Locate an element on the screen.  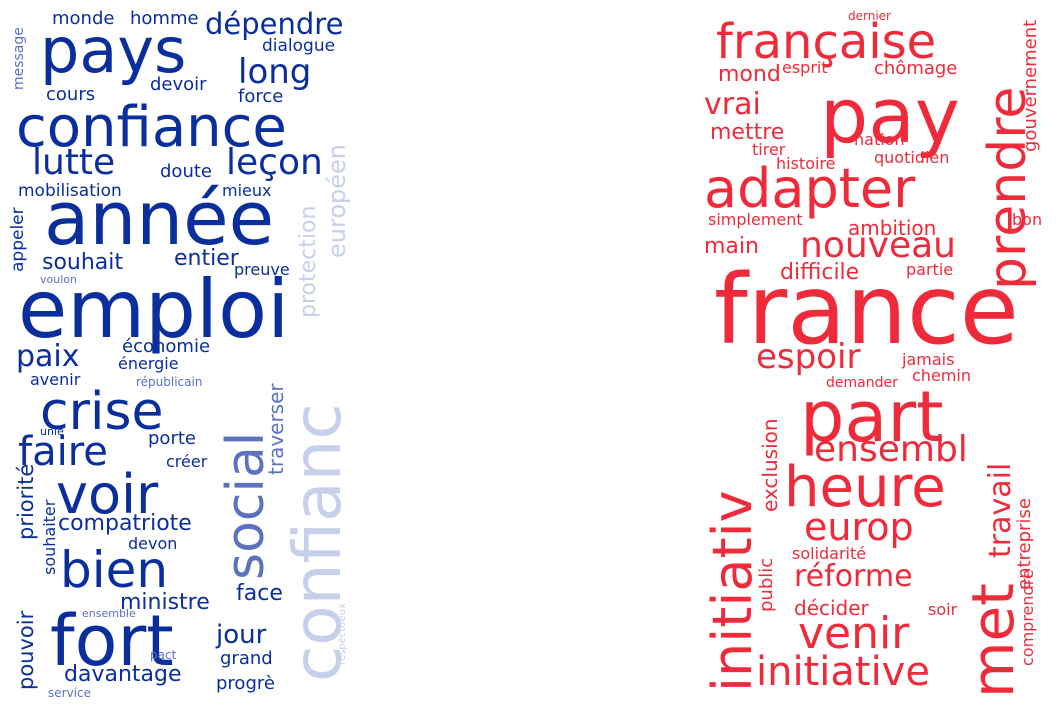
right-word: comprendre is located at coordinates (1027, 617).